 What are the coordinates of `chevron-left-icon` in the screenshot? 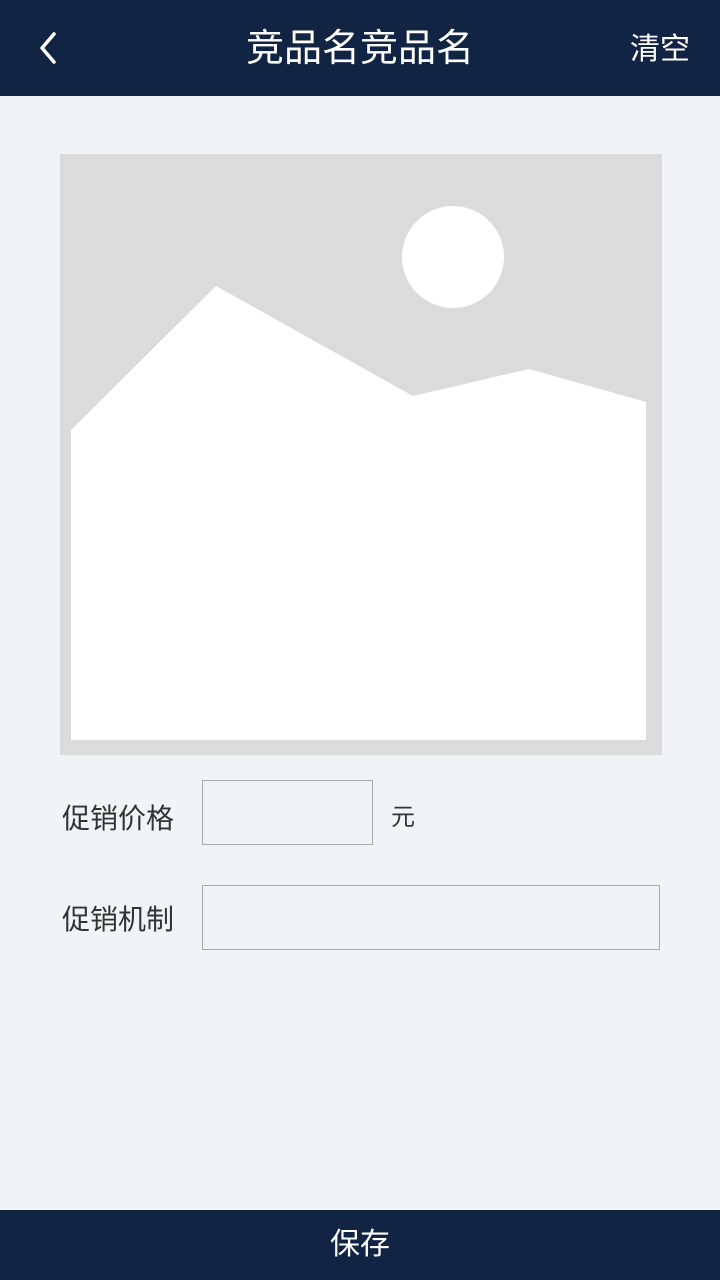 It's located at (48, 48).